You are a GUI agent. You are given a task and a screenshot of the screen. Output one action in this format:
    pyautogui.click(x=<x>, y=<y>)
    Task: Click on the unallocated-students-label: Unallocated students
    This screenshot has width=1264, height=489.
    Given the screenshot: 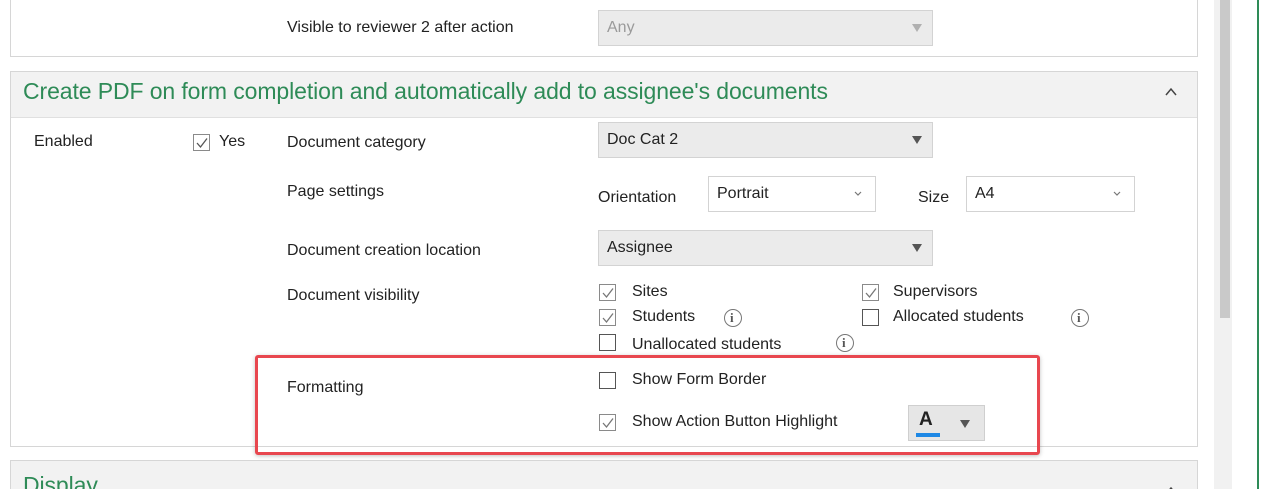 What is the action you would take?
    pyautogui.click(x=707, y=344)
    